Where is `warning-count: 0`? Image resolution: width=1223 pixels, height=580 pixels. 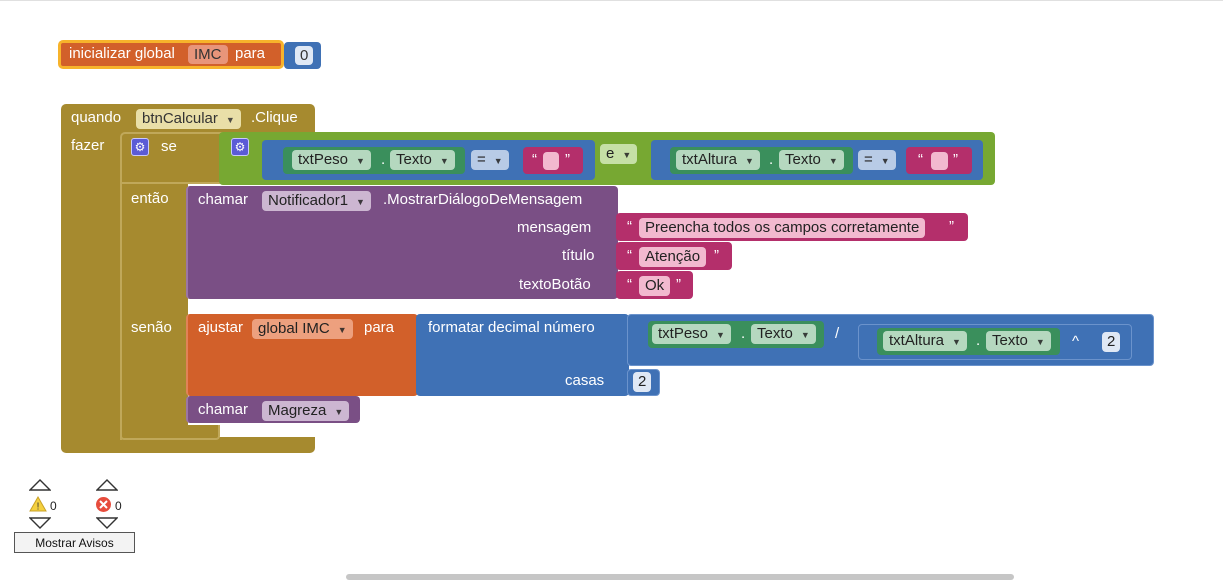
warning-count: 0 is located at coordinates (53, 506).